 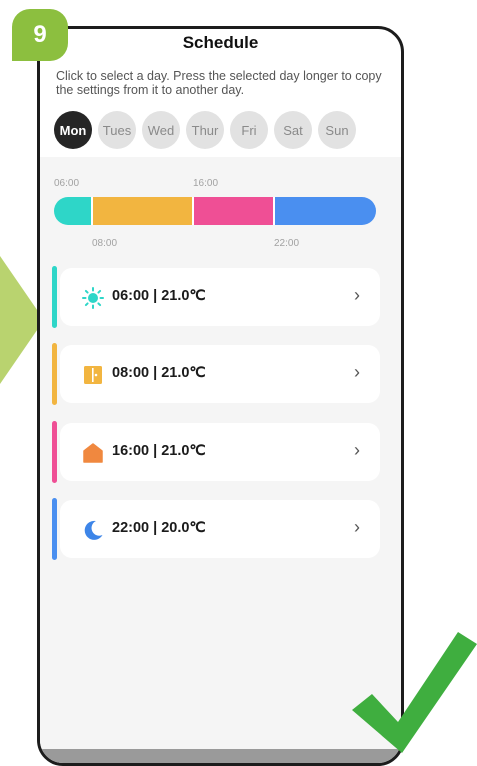 I want to click on day-selector: Mon Tues Wed Thur Fri Sat Sun, so click(x=205, y=130).